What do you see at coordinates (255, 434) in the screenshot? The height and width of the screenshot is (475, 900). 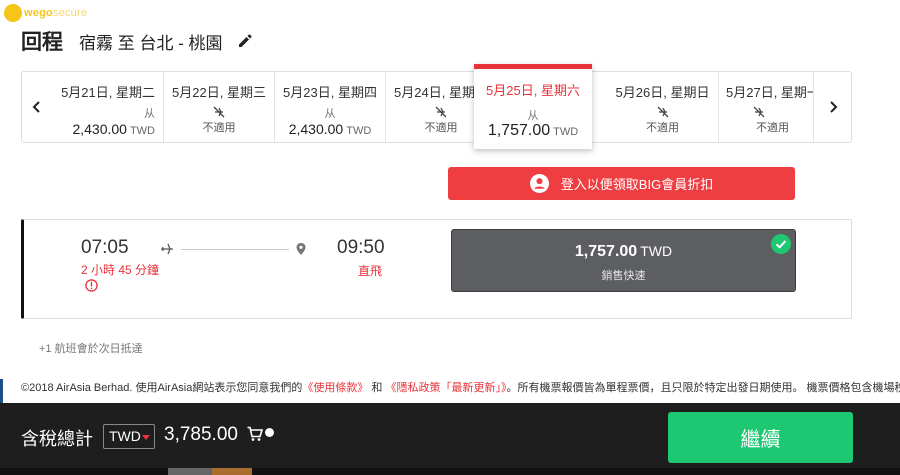 I see `cart-icon` at bounding box center [255, 434].